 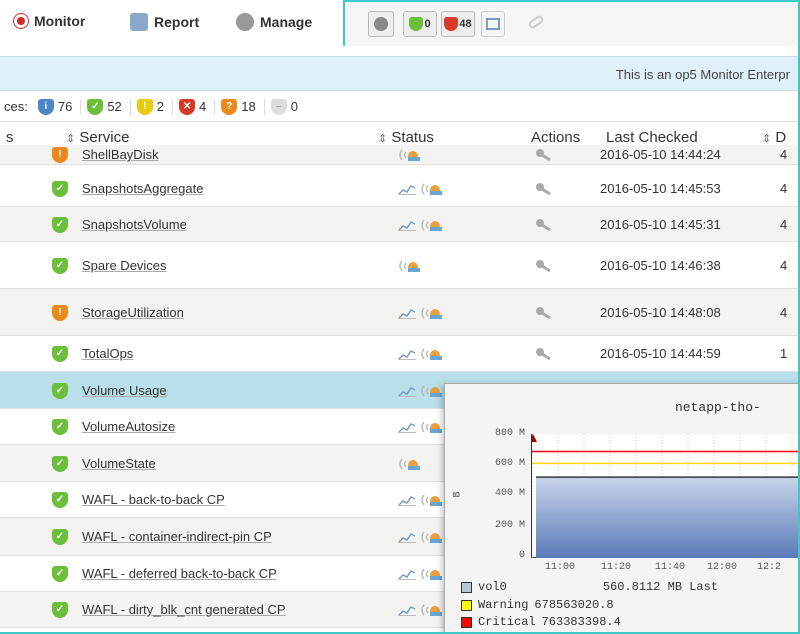 What do you see at coordinates (509, 433) in the screenshot?
I see `y-tick-label: 800 M` at bounding box center [509, 433].